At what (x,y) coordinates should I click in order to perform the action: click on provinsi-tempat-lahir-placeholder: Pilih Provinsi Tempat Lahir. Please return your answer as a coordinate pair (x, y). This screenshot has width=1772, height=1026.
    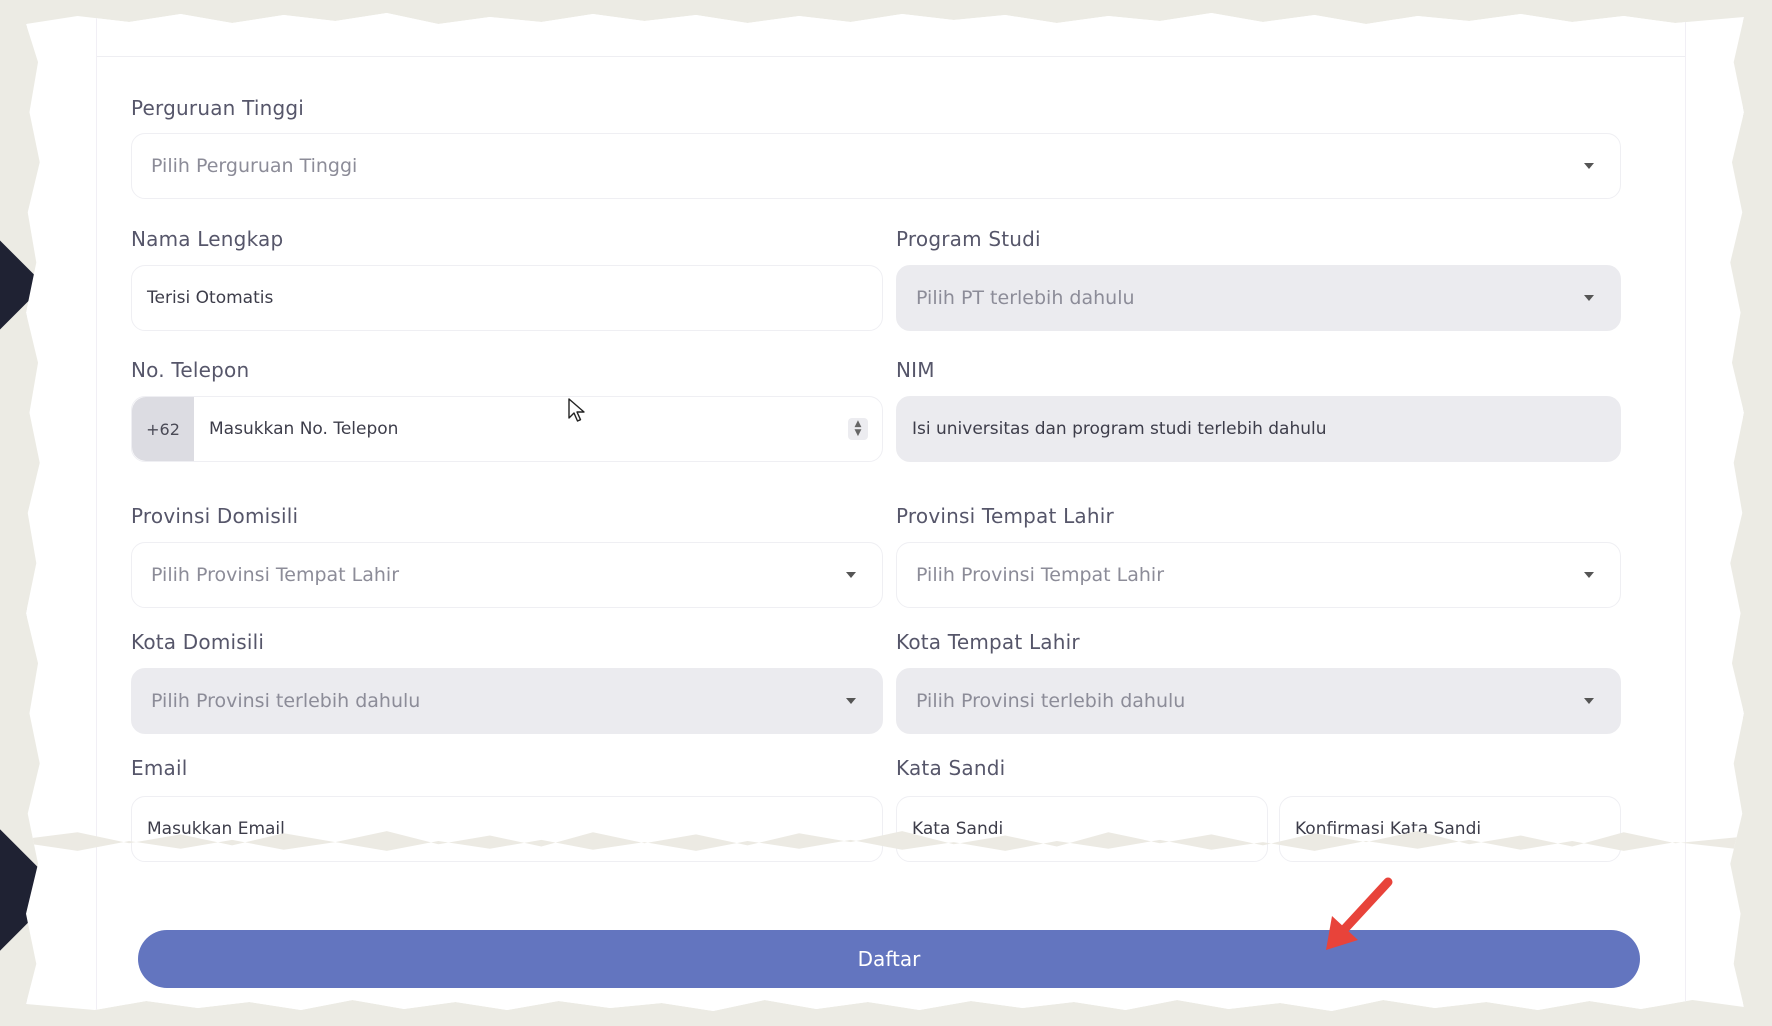
    Looking at the image, I should click on (1040, 575).